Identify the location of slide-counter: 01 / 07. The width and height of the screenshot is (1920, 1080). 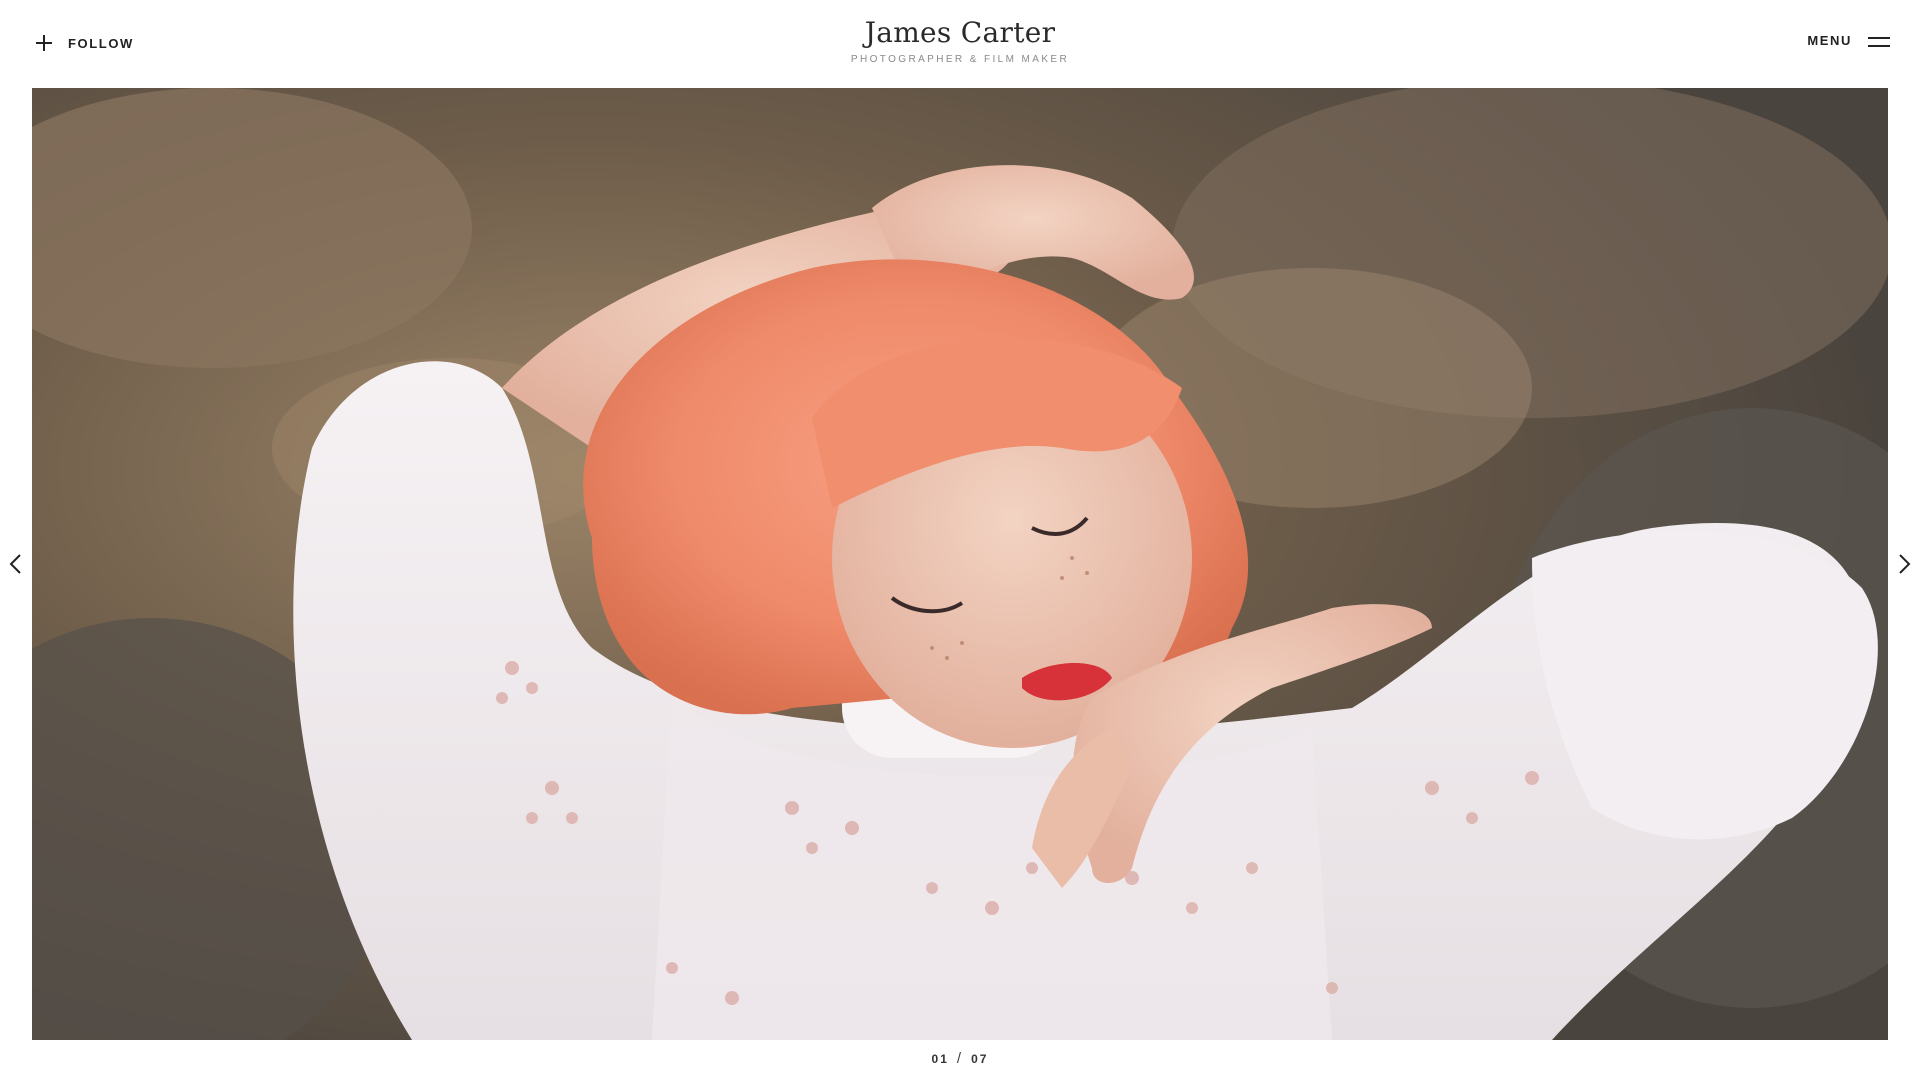
(960, 1058).